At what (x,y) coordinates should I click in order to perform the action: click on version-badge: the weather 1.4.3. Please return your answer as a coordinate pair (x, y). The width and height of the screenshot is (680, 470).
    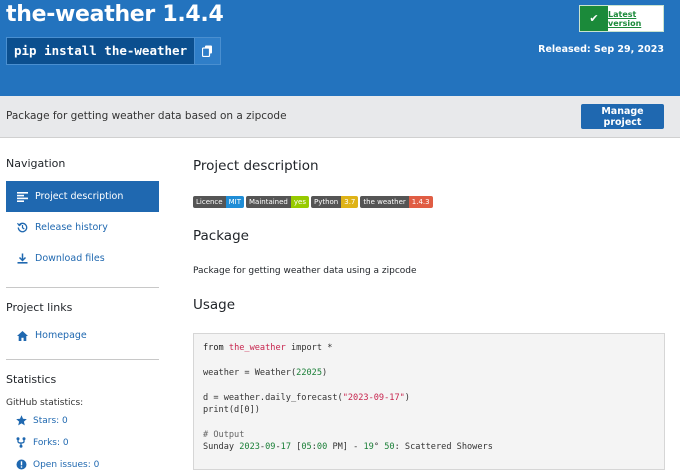
    Looking at the image, I should click on (396, 202).